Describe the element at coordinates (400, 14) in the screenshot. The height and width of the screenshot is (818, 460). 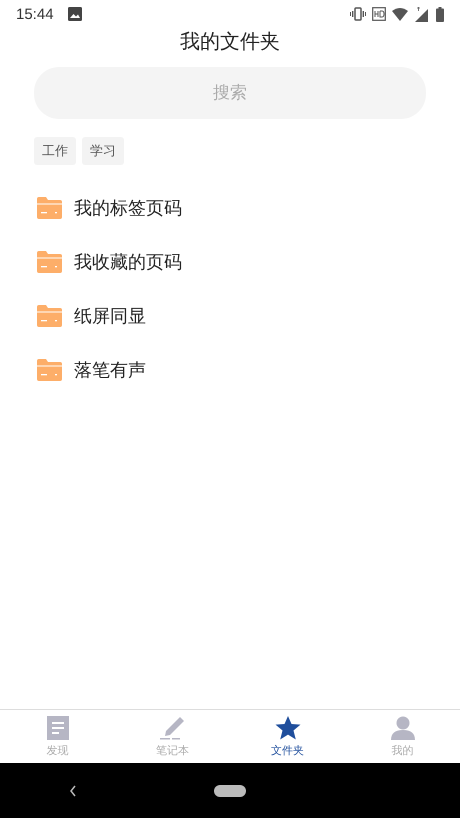
I see `wifi-icon` at that location.